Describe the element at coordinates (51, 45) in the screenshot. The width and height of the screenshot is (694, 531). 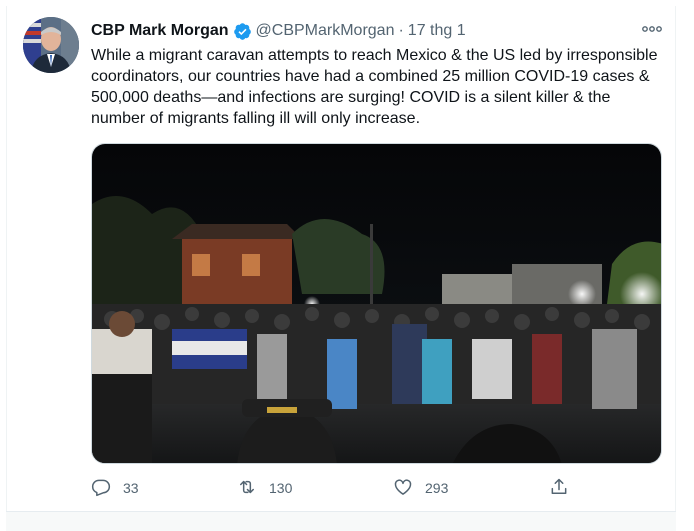
I see `avatar` at that location.